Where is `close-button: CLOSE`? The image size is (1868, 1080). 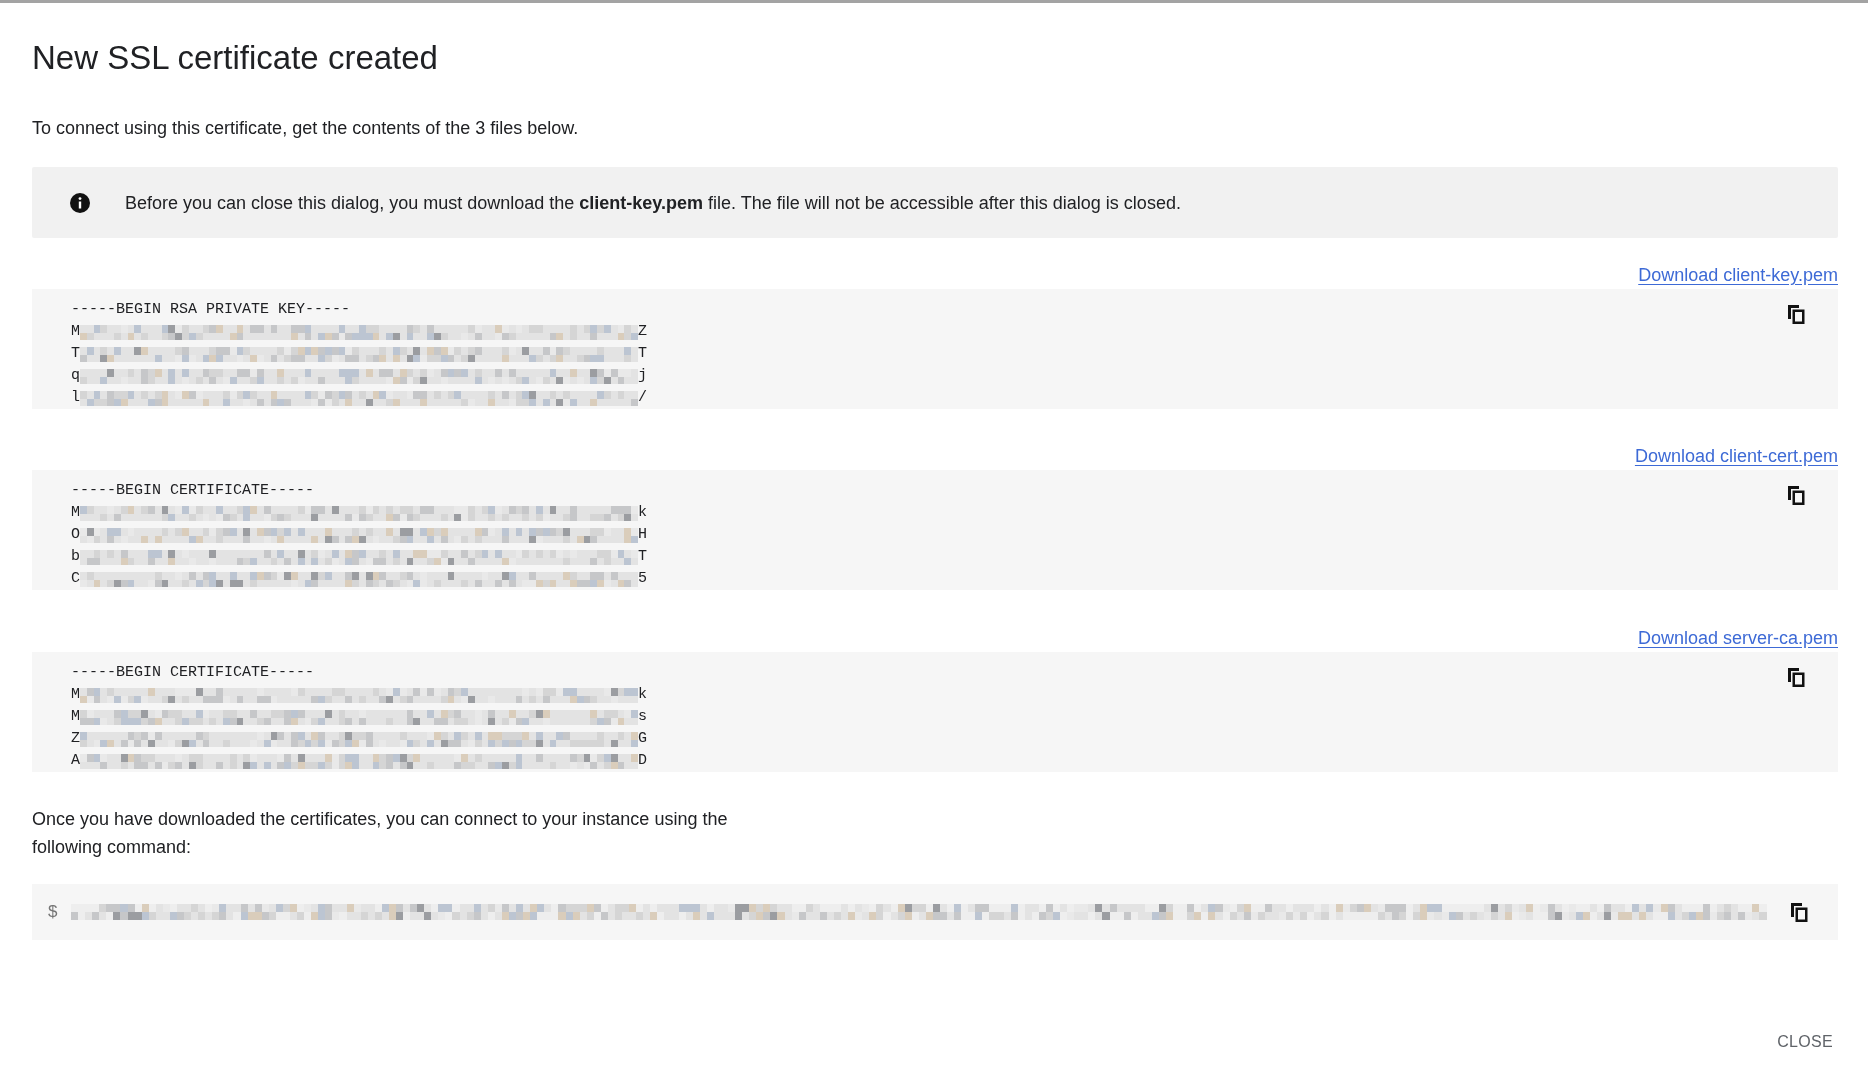
close-button: CLOSE is located at coordinates (1805, 1042).